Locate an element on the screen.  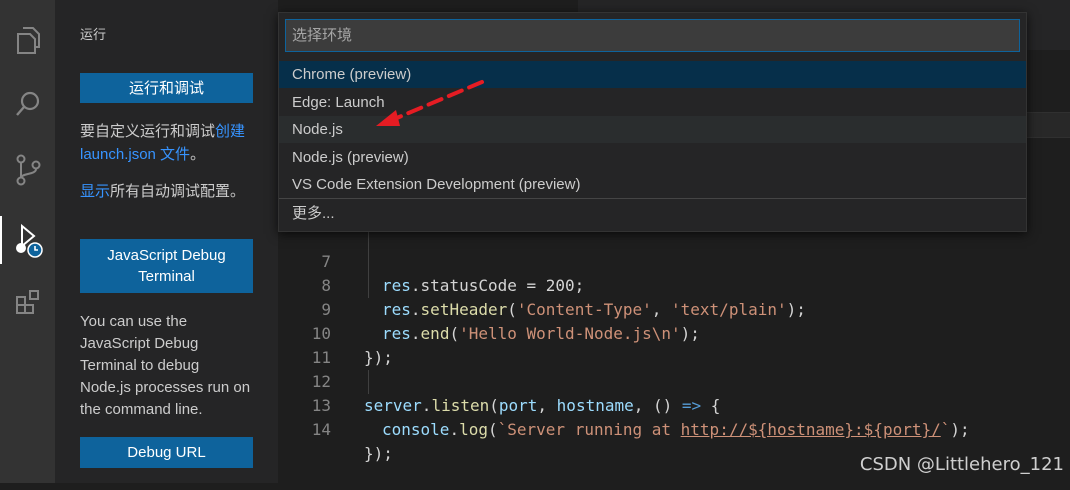
annotation-arrow-icon is located at coordinates (430, 103).